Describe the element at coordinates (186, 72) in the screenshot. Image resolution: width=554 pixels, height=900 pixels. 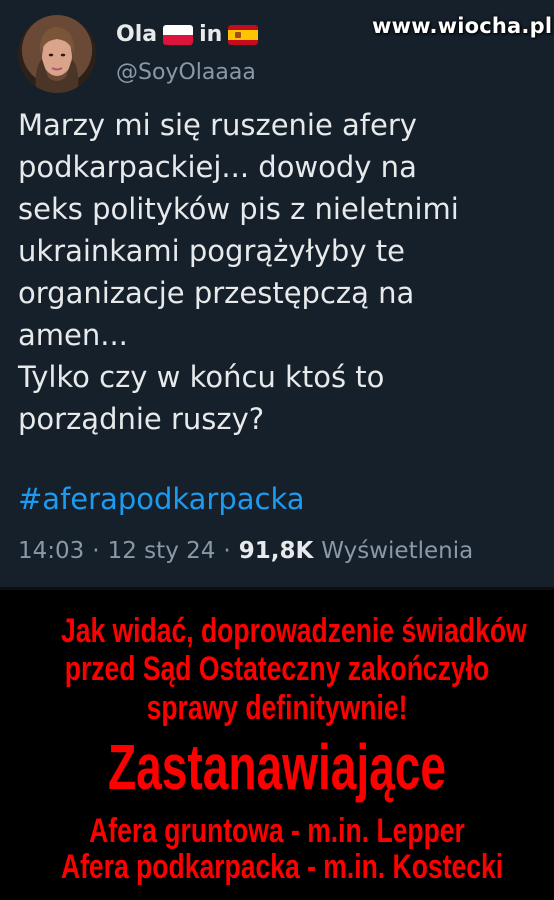
I see `author-handle: @SoyOlaaaa` at that location.